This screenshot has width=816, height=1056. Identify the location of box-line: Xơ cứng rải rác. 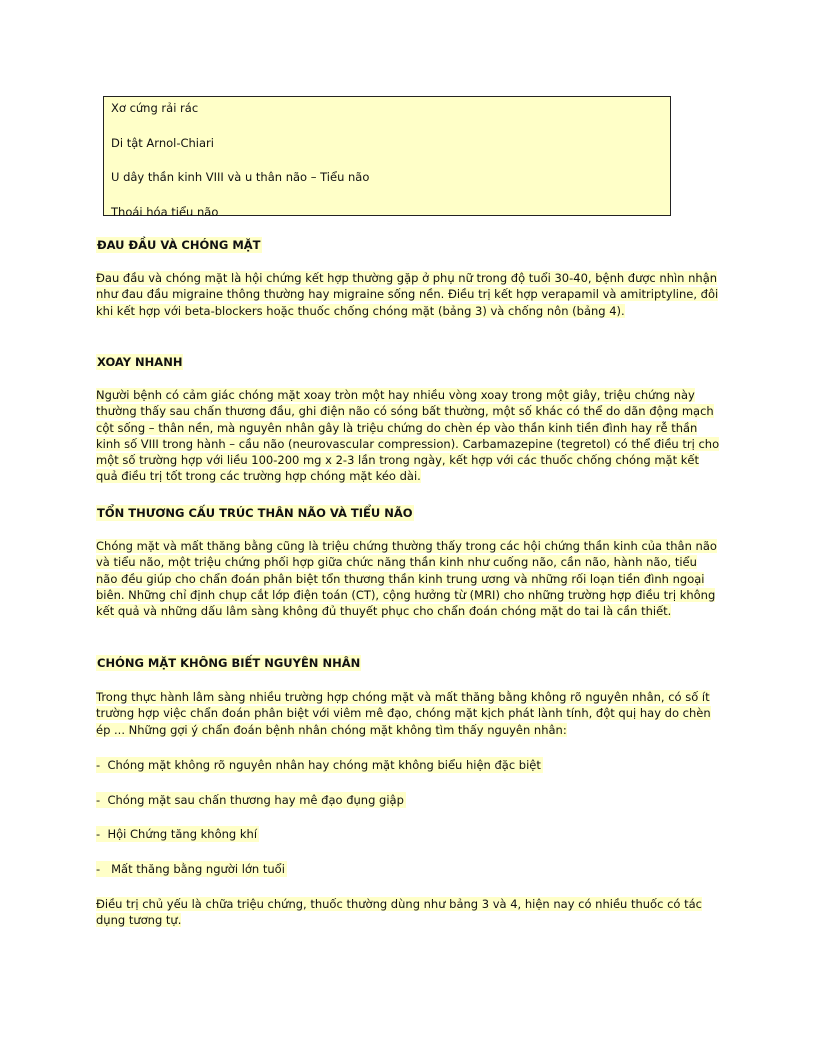
(155, 108).